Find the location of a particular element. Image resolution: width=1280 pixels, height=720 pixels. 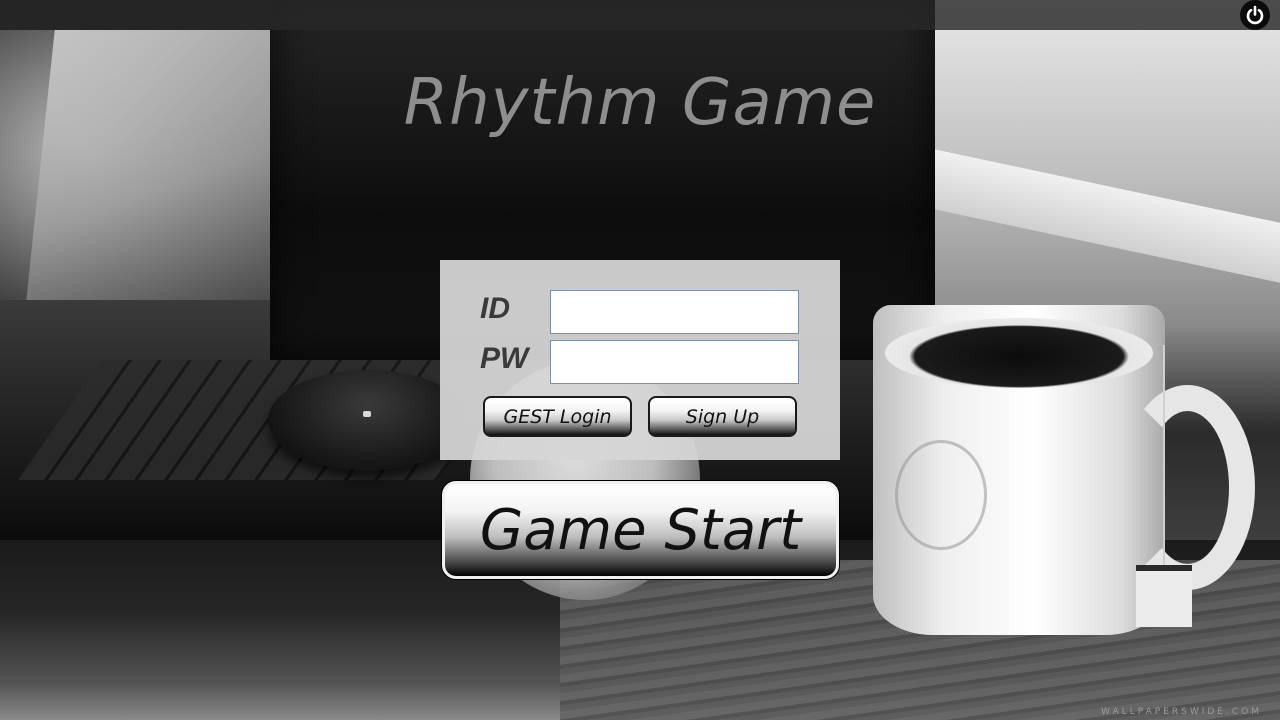

power-icon is located at coordinates (1255, 15).